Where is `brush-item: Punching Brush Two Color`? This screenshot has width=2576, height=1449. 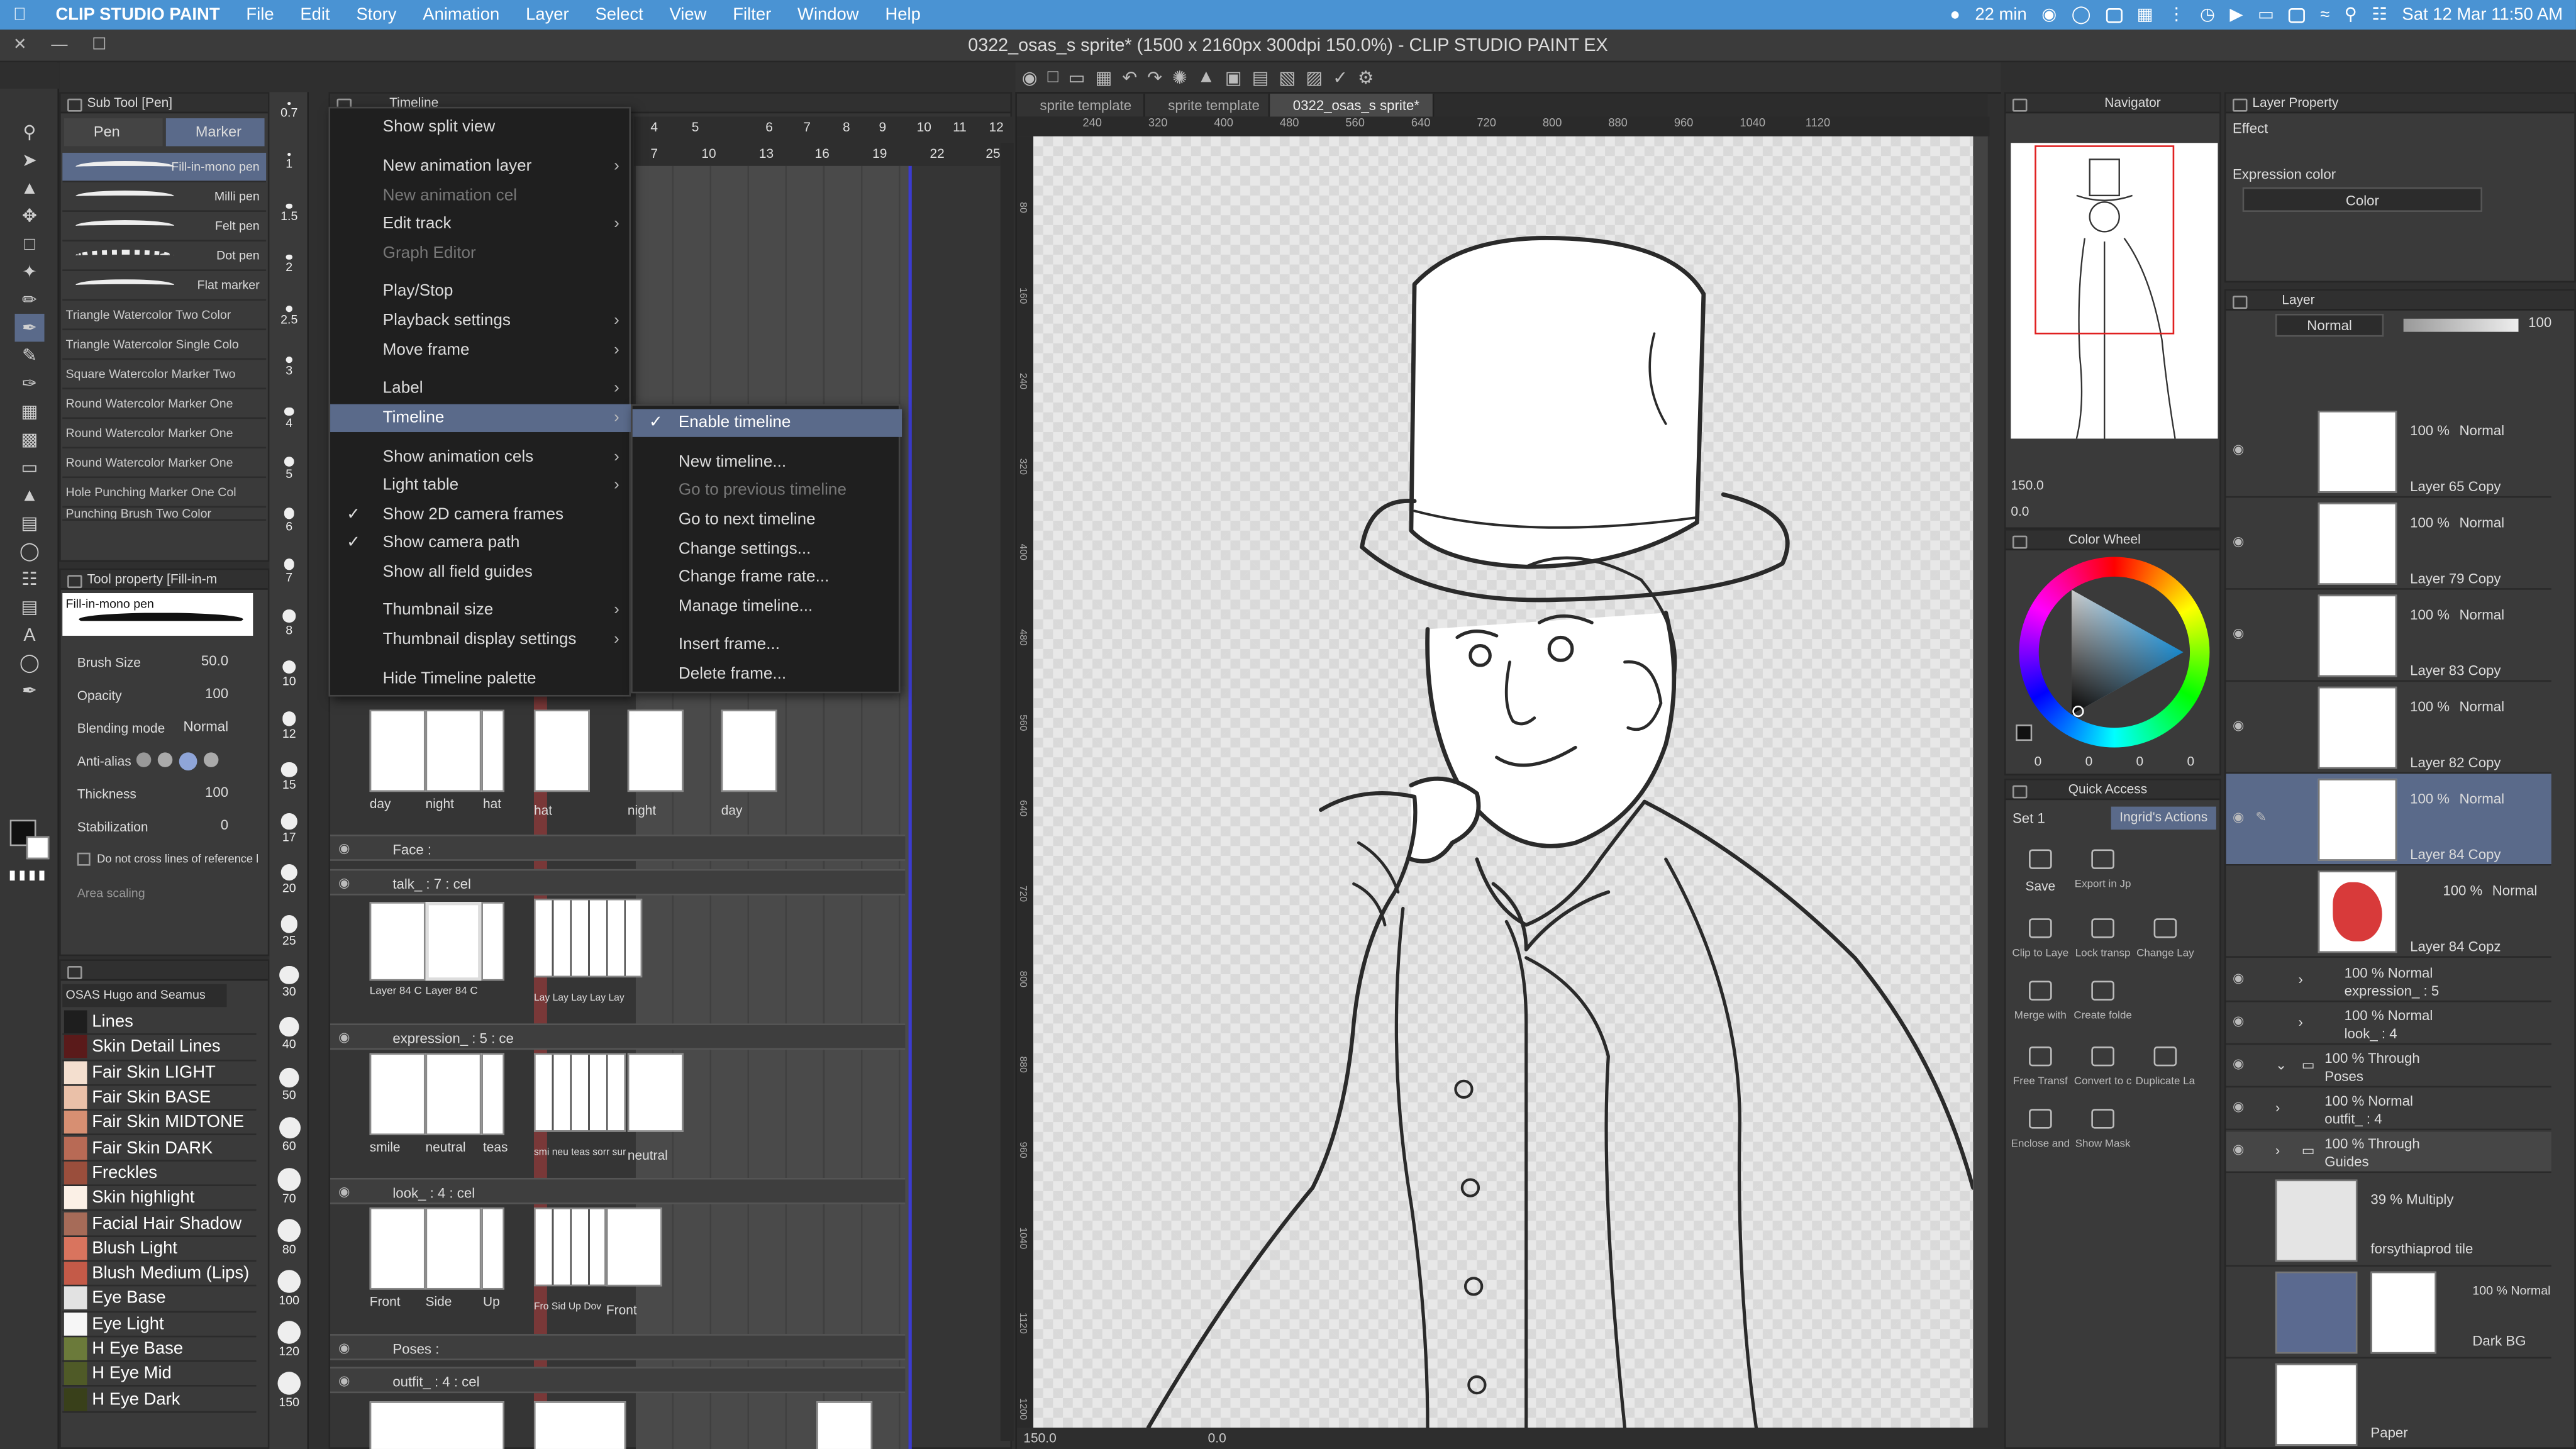
brush-item: Punching Brush Two Color is located at coordinates (164, 514).